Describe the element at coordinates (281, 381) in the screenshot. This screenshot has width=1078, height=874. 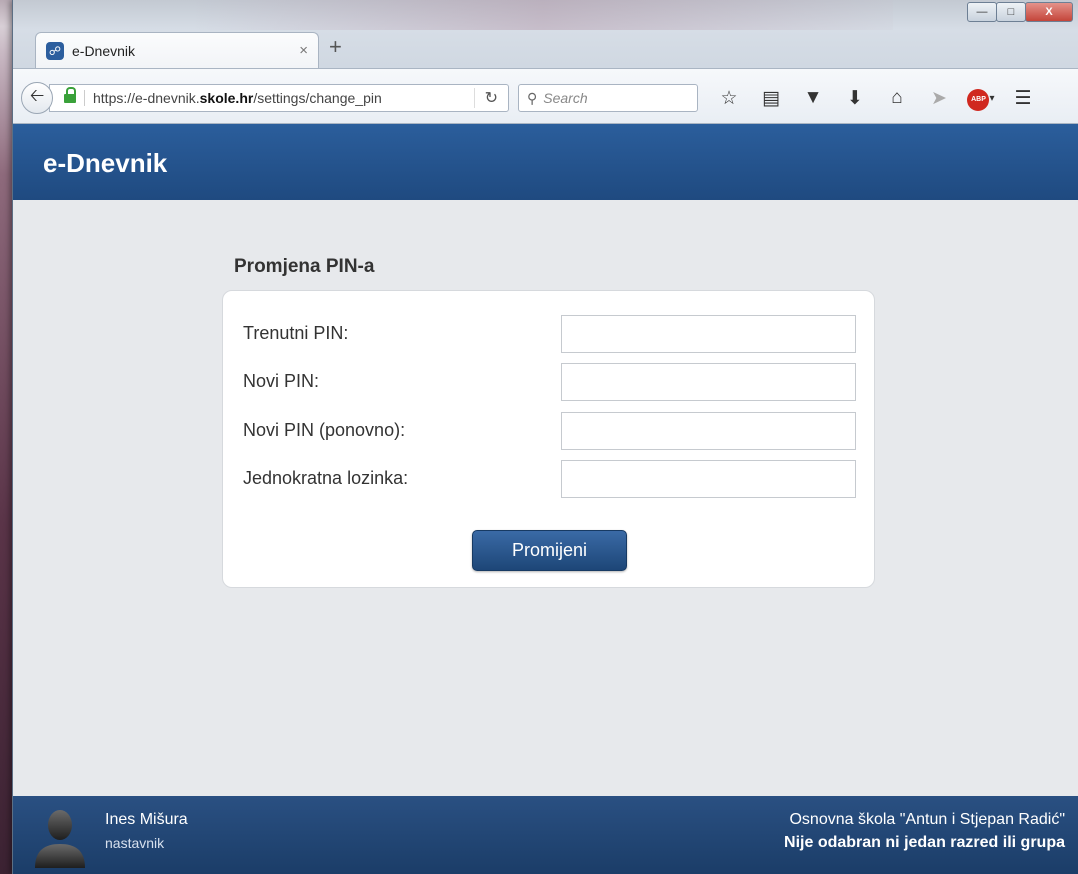
I see `new-pin-label: Novi PIN:` at that location.